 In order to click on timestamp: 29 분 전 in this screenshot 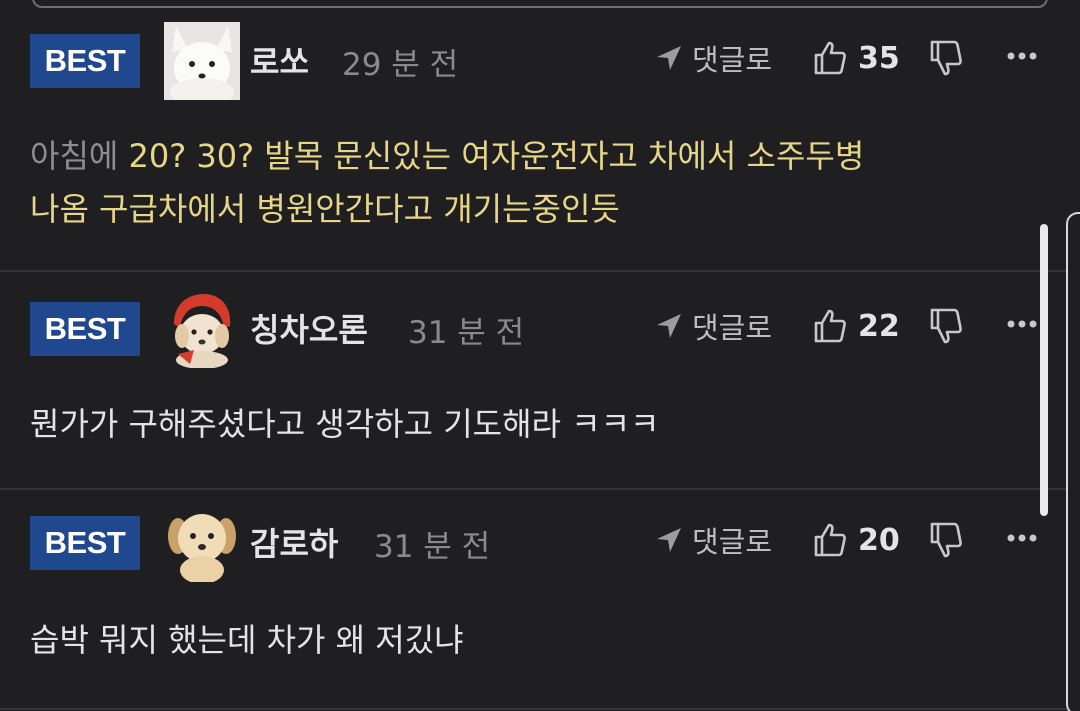, I will do `click(400, 65)`.